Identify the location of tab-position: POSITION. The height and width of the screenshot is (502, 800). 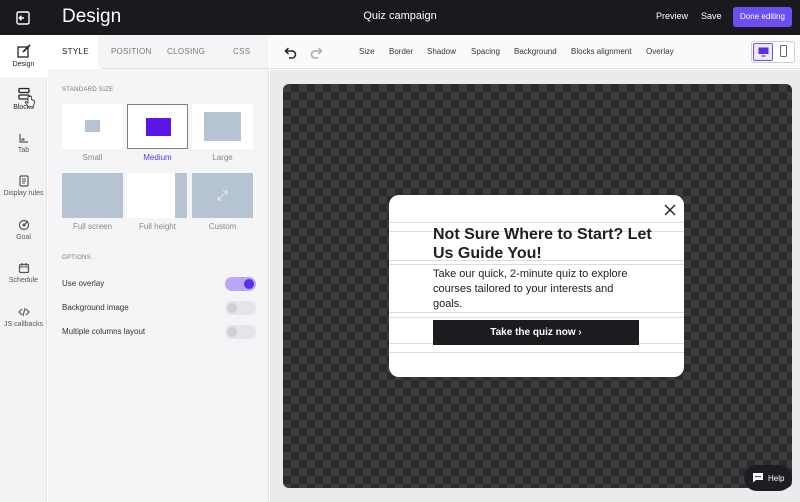
(131, 51).